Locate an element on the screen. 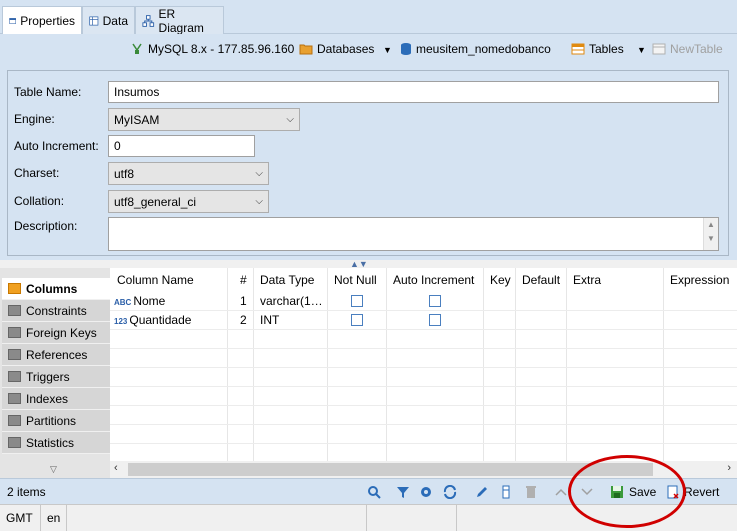  engine-label: Engine: is located at coordinates (34, 119).